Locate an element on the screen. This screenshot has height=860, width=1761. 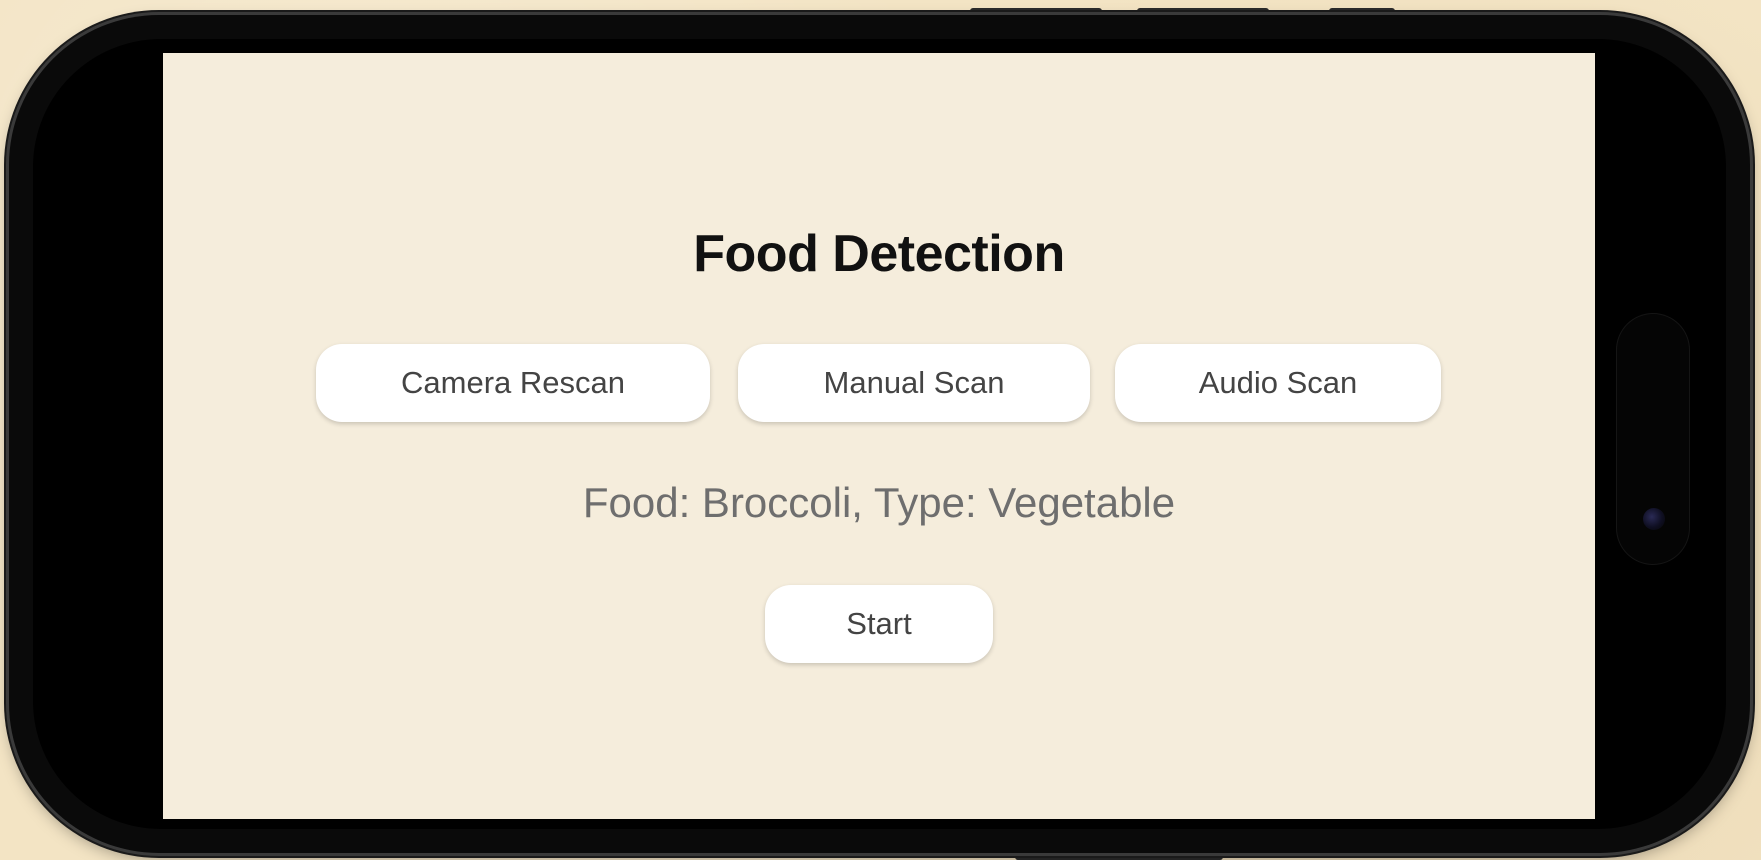
detection-result-text: Food: Broccoli, Type: Vegetable is located at coordinates (879, 502).